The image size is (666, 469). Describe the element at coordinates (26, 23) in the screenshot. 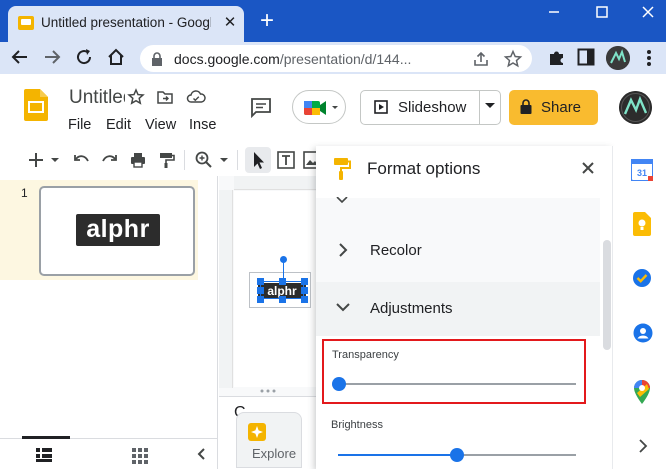

I see `slides-favicon-icon` at that location.